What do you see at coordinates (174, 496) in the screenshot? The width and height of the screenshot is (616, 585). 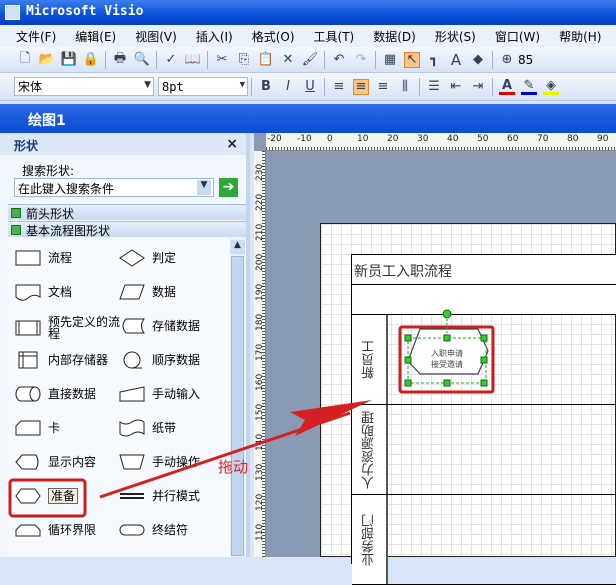 I see `shape-item-parallel-mode: 并行模式` at bounding box center [174, 496].